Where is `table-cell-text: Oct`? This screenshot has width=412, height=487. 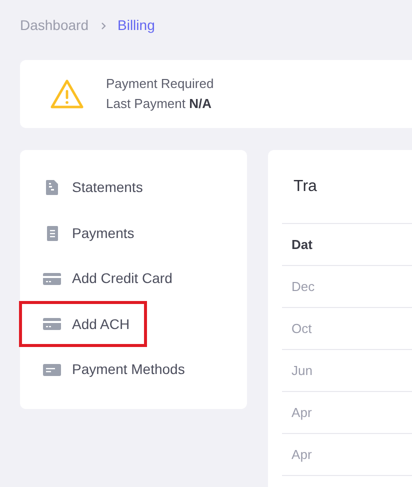 table-cell-text: Oct is located at coordinates (302, 329).